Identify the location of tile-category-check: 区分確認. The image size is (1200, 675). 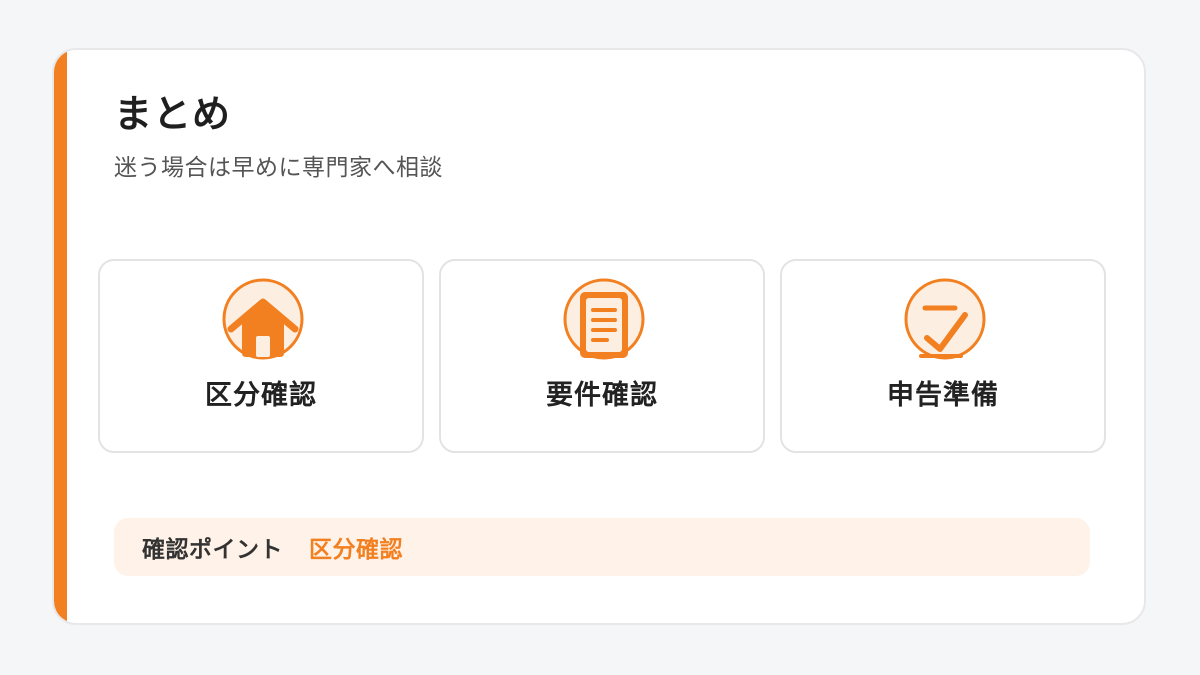
(261, 356).